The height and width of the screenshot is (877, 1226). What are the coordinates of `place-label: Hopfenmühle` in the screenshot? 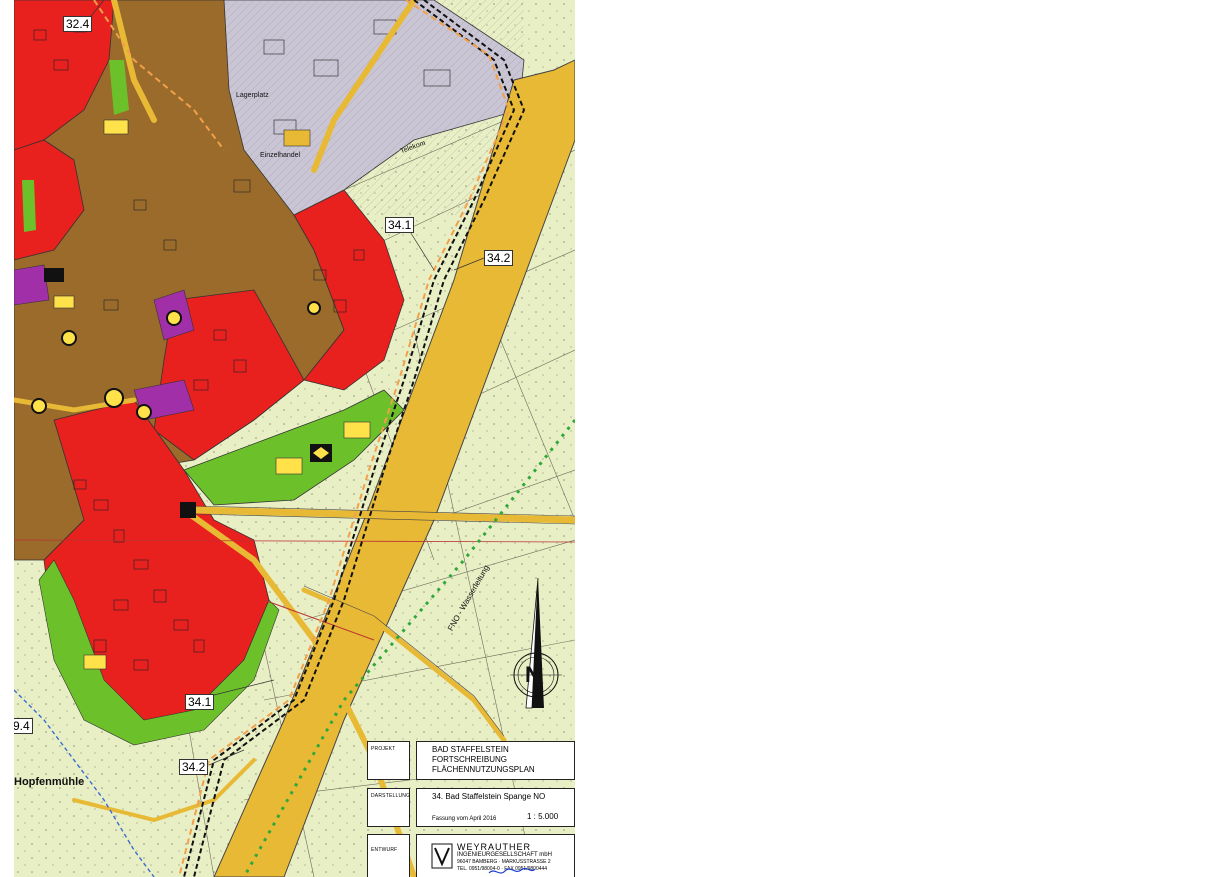 It's located at (49, 782).